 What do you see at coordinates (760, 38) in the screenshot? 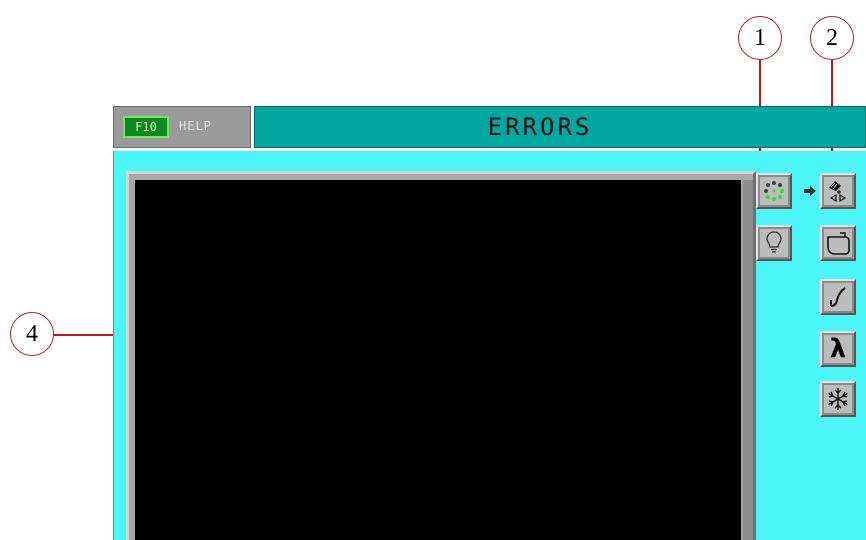
I see `callout-1: 1` at bounding box center [760, 38].